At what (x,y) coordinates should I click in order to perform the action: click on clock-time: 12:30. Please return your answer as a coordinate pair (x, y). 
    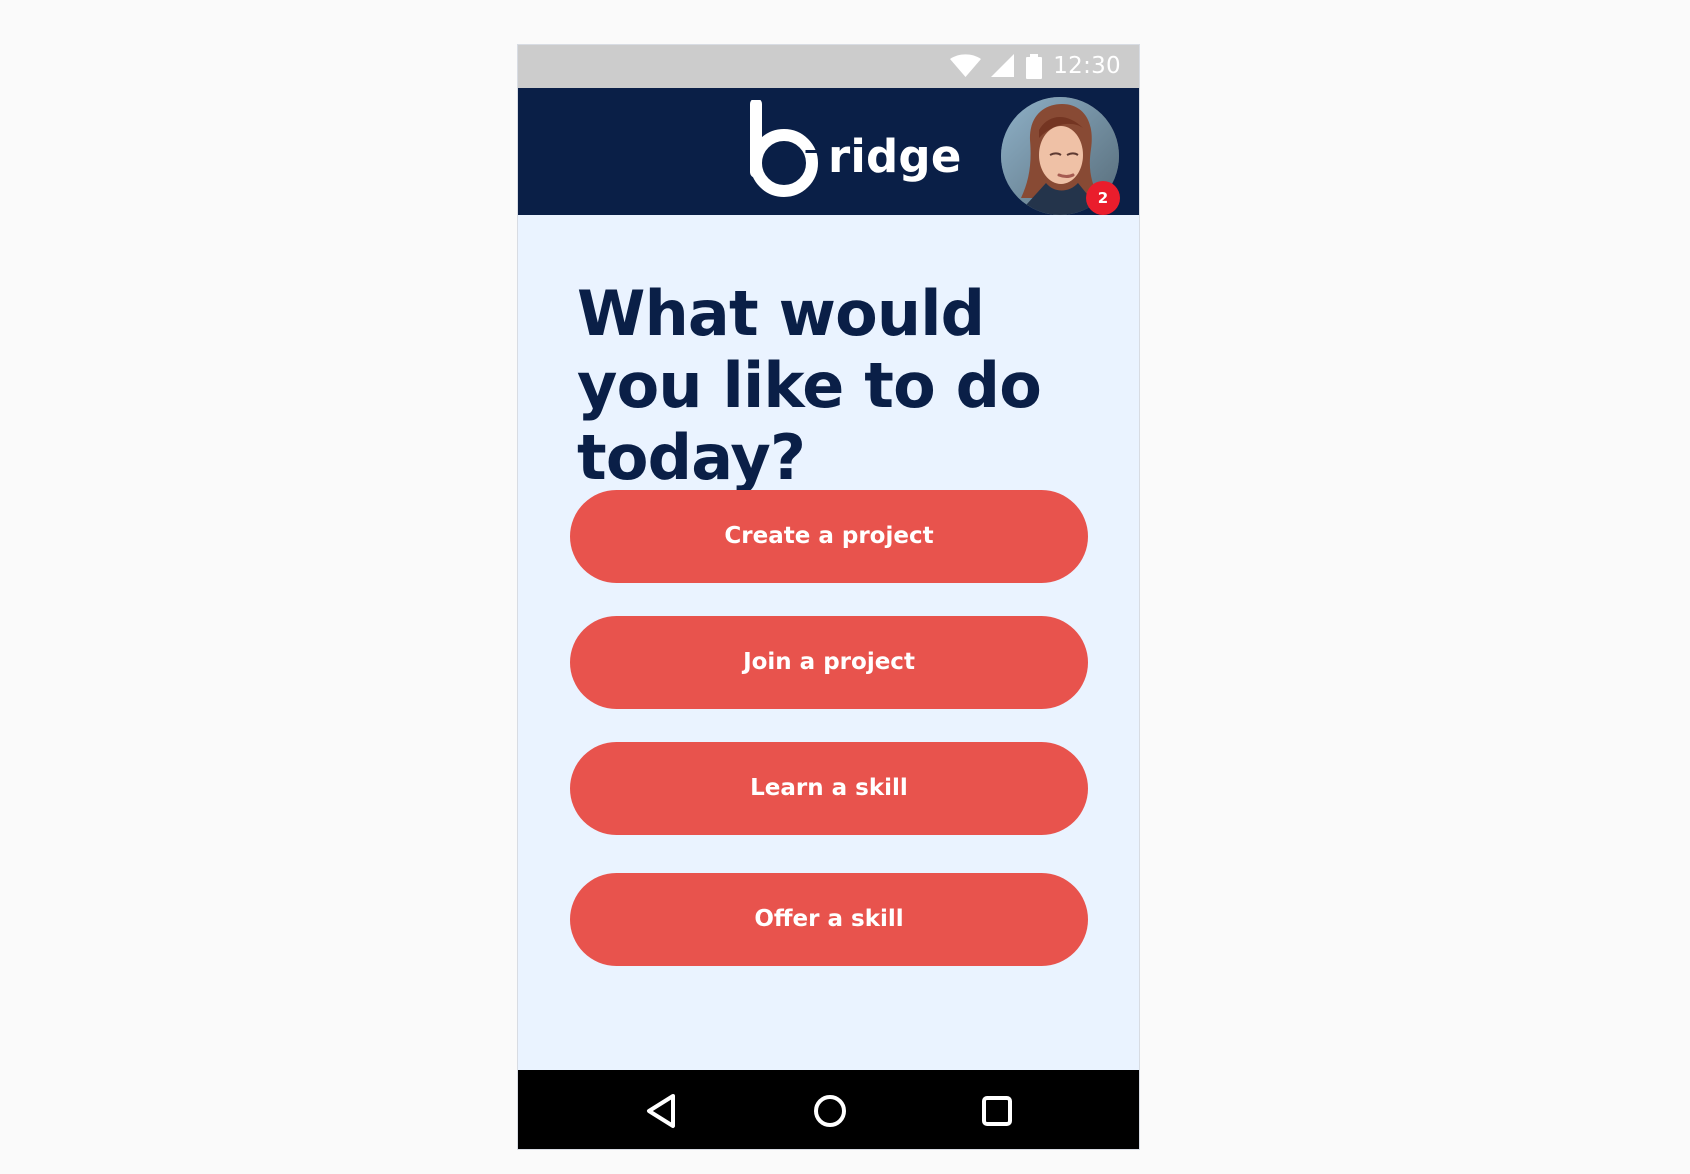
    Looking at the image, I should click on (1087, 66).